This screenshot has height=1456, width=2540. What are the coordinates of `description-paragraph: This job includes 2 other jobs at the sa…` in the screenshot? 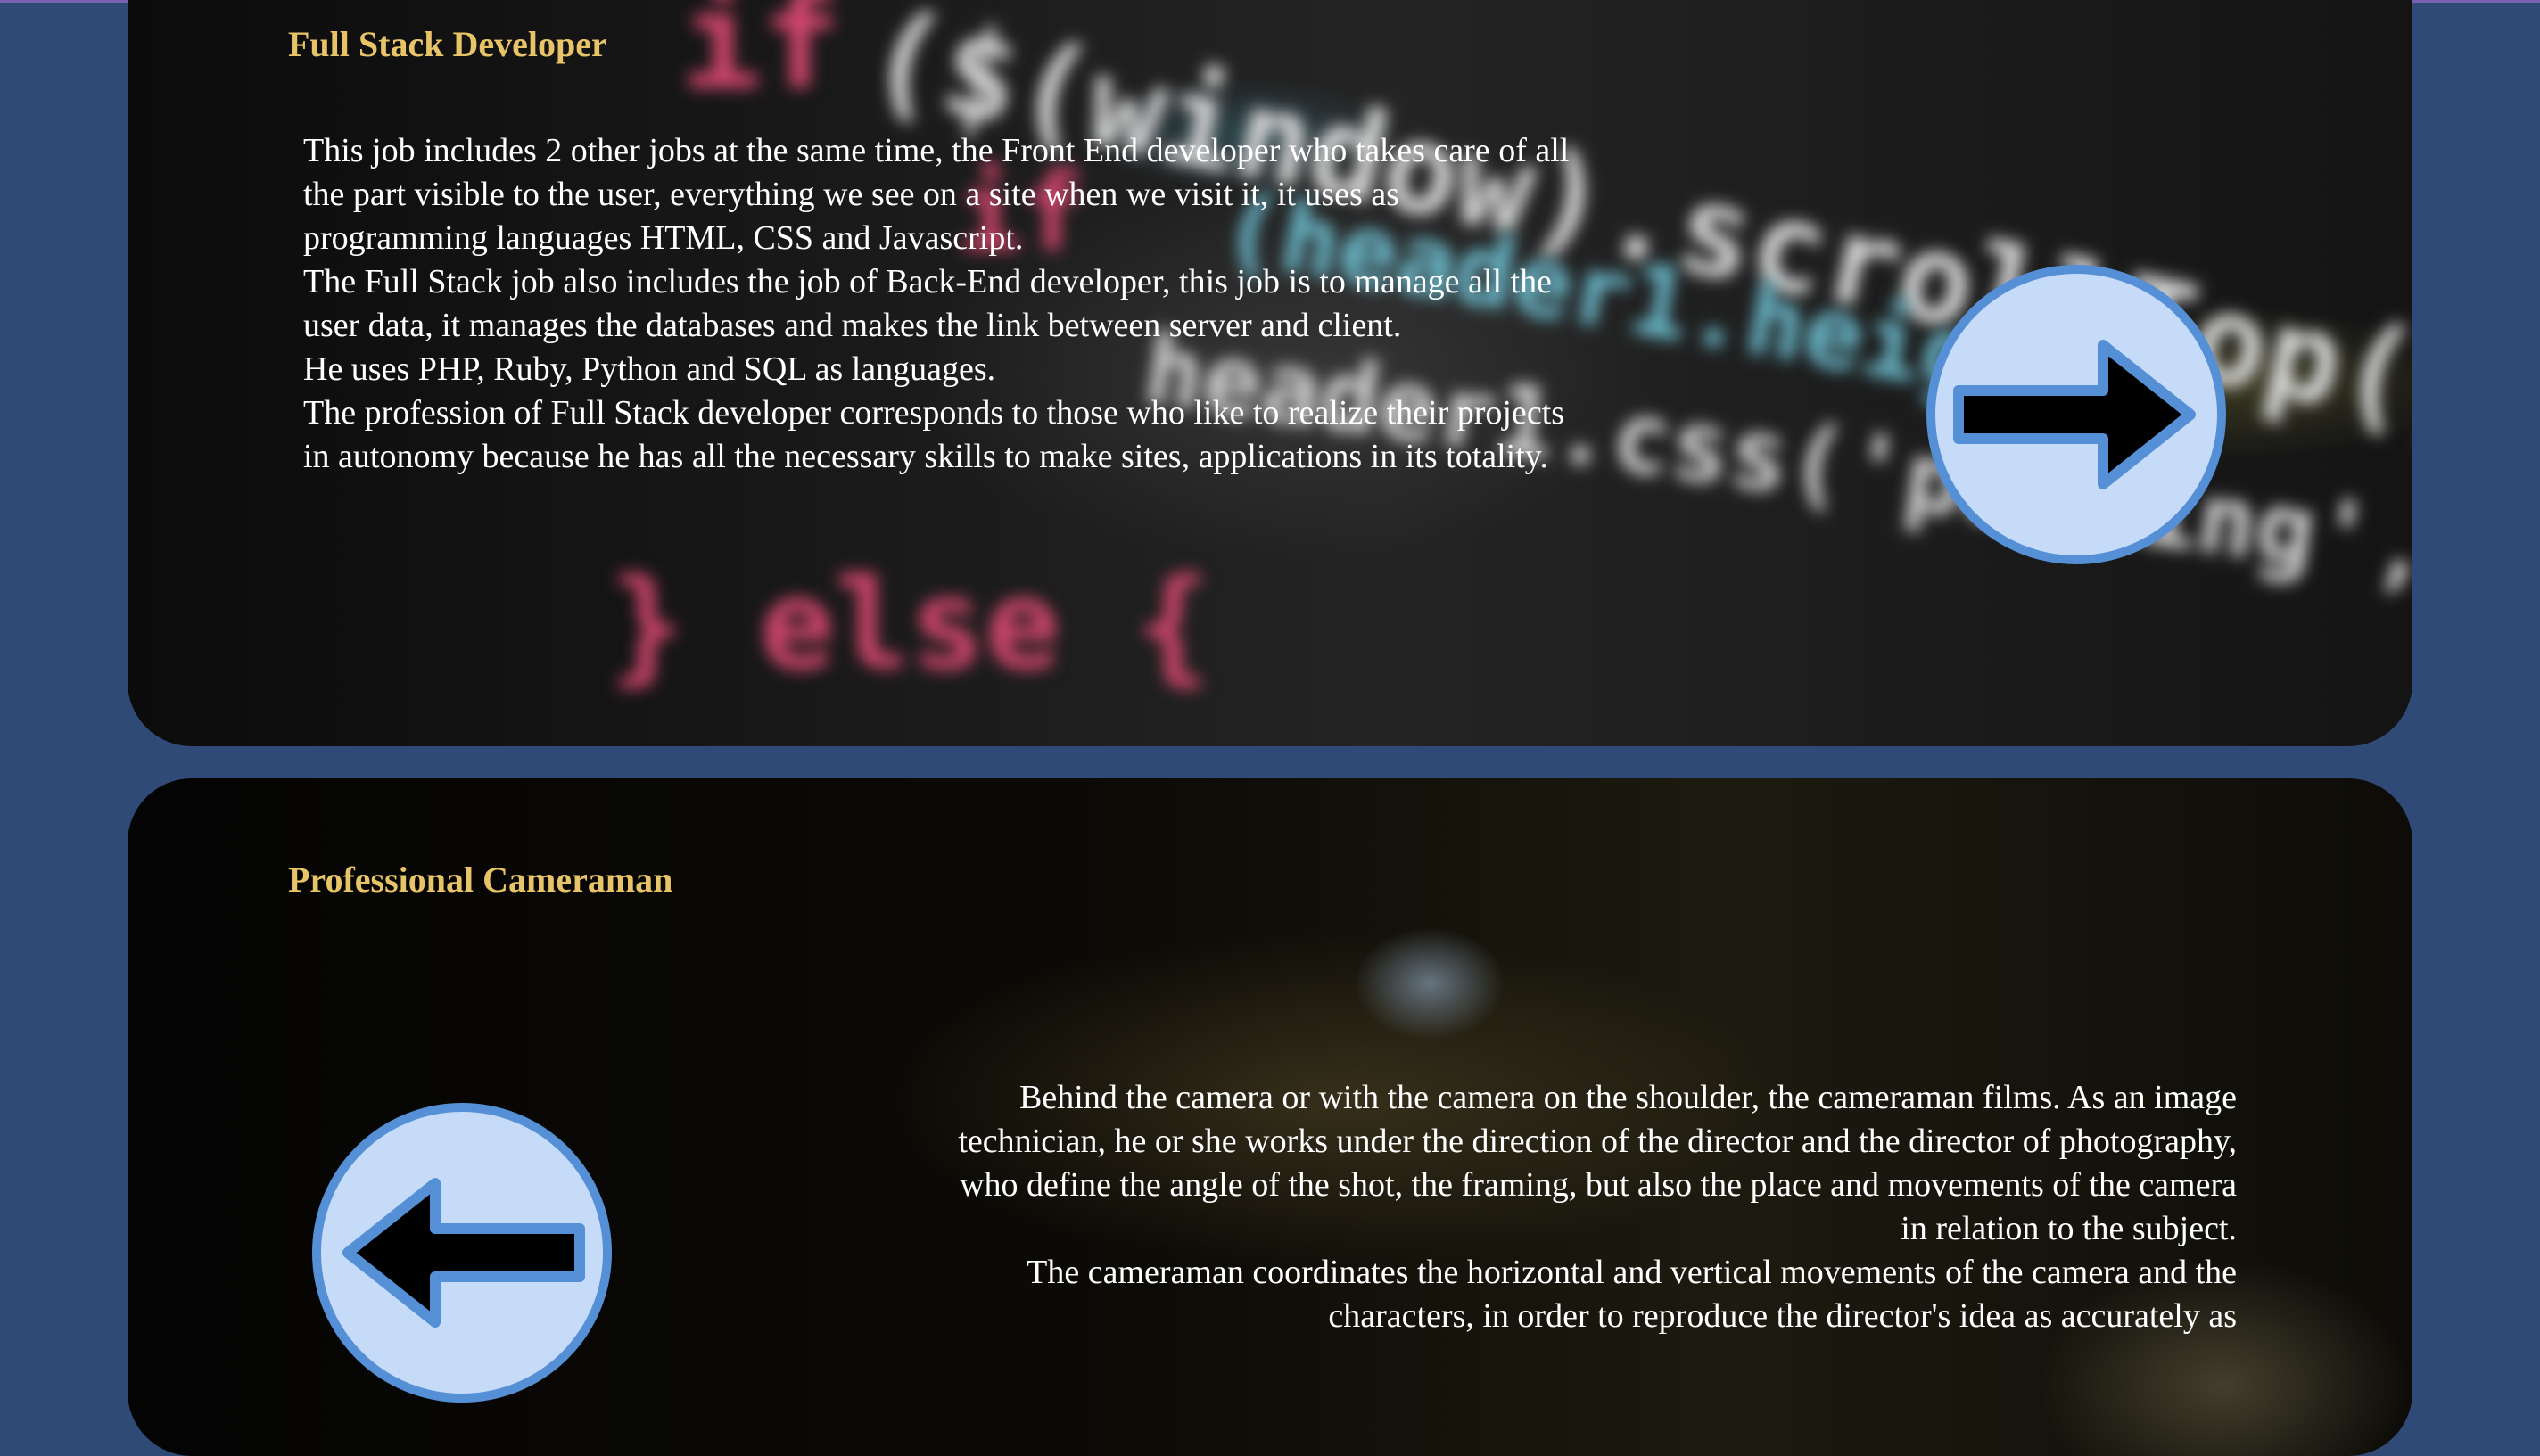 It's located at (937, 194).